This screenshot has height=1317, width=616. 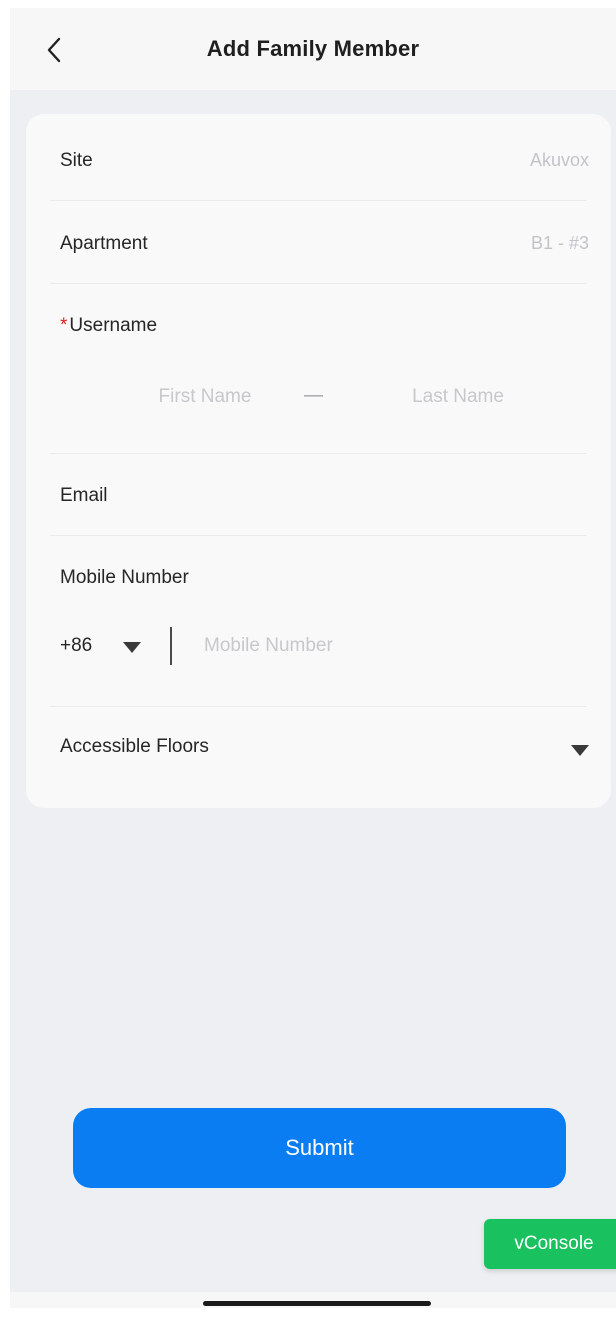 I want to click on input-separator, so click(x=171, y=646).